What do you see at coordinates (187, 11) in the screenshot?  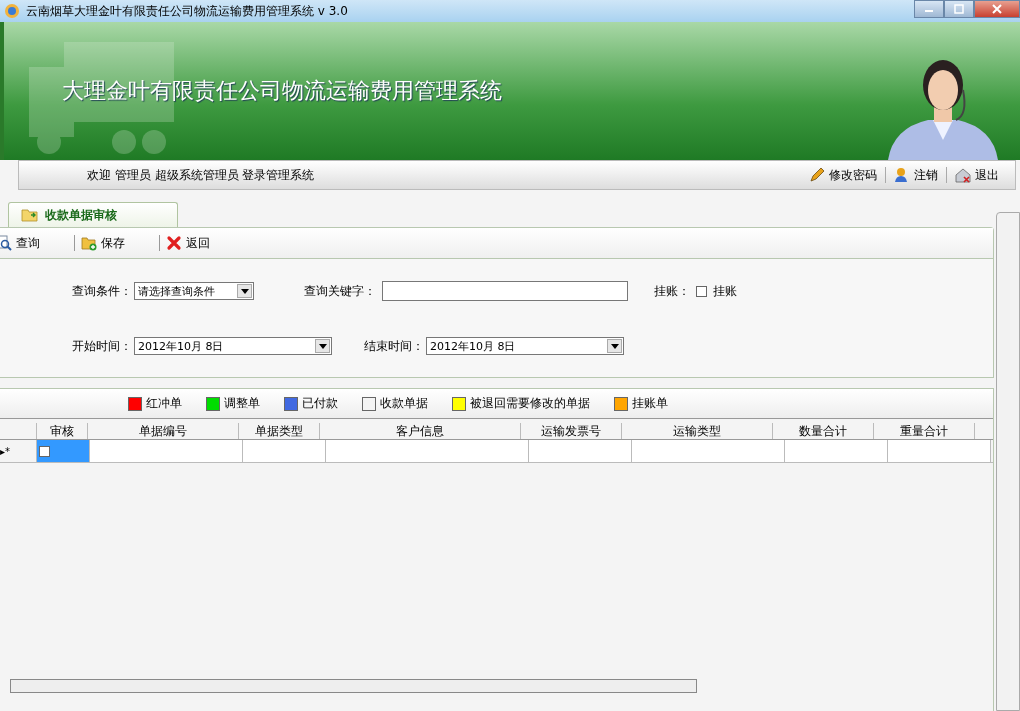 I see `window-title: 云南烟草大理金叶有限责任公司物流运输费用管理系统 v 3.0` at bounding box center [187, 11].